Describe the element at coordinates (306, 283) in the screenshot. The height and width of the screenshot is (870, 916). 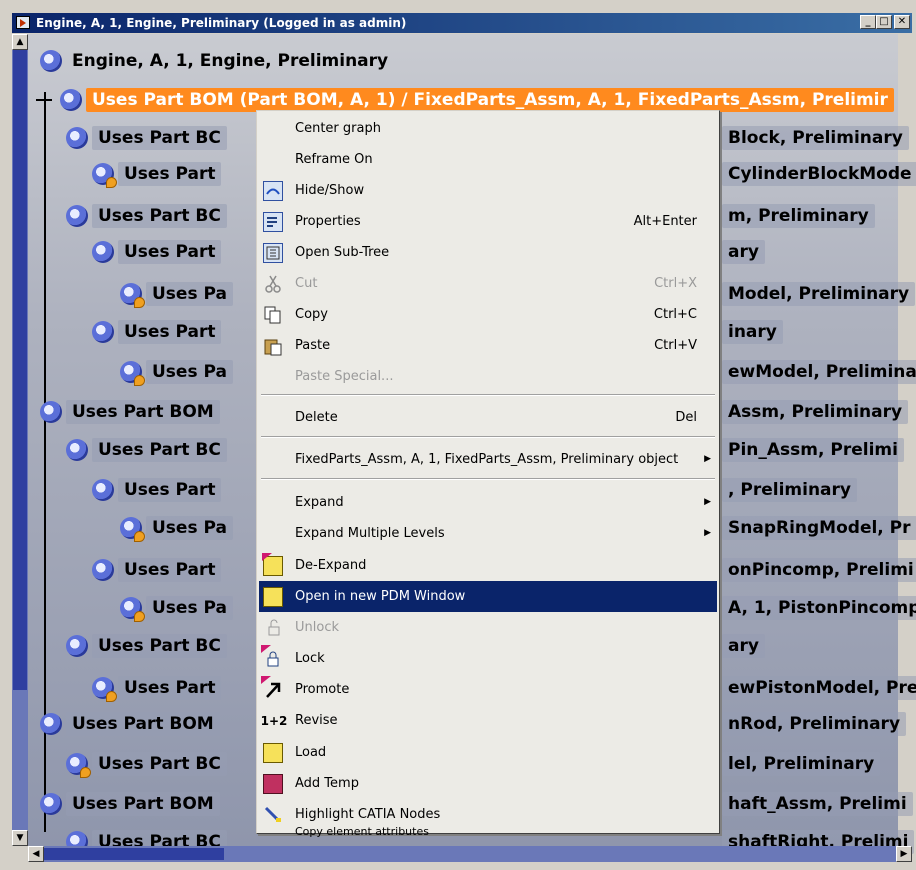
I see `menu-item-label: Cut` at that location.